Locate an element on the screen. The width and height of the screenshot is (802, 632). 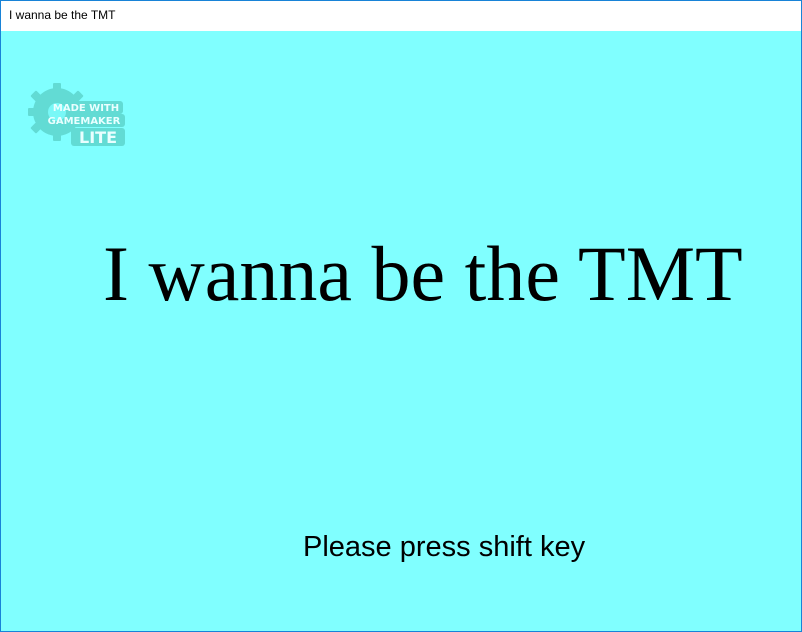
title-bar: I wanna be the TMT is located at coordinates (401, 16).